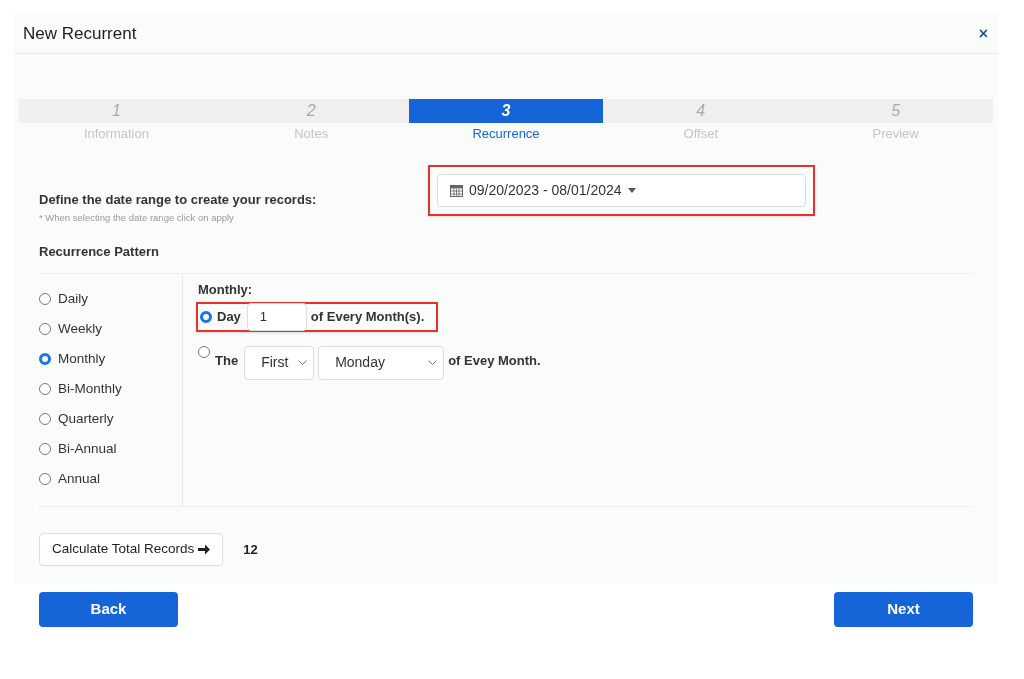 The image size is (1024, 679). Describe the element at coordinates (903, 609) in the screenshot. I see `next-button: Next` at that location.